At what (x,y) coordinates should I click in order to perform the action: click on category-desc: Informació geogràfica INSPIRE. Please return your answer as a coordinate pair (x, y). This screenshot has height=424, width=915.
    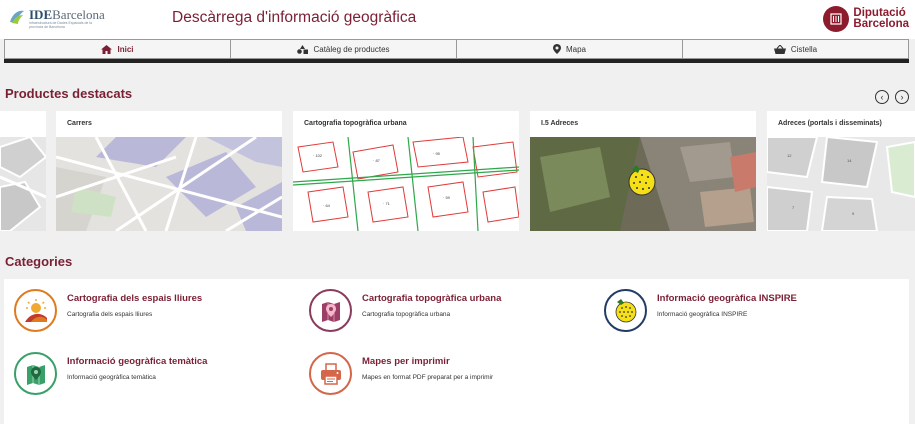
    Looking at the image, I should click on (702, 314).